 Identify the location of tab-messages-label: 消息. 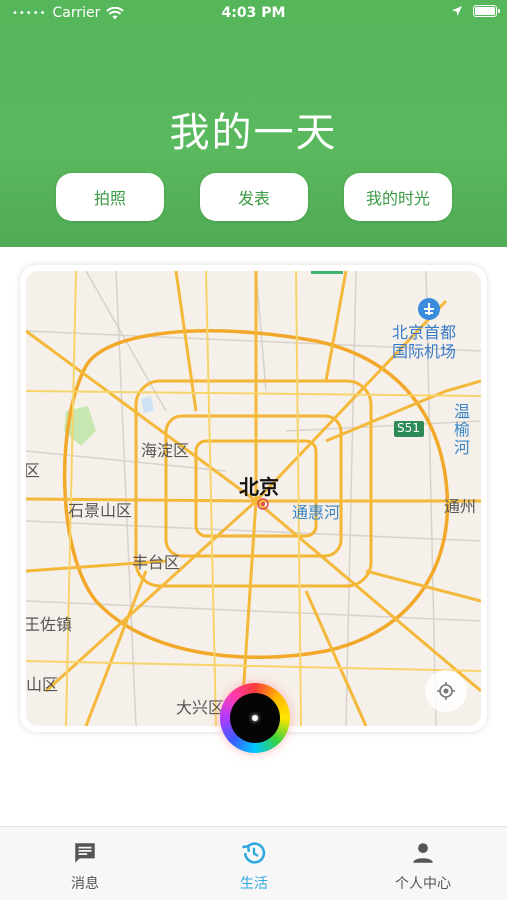
(85, 884).